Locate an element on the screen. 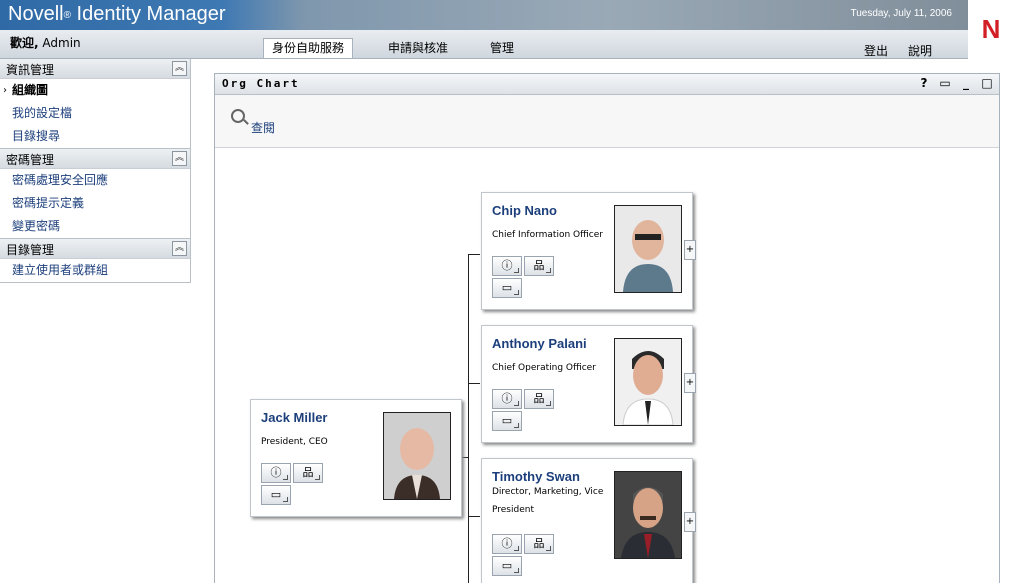 This screenshot has width=1014, height=583. tab-requests-approvals: 申請與核准 is located at coordinates (418, 48).